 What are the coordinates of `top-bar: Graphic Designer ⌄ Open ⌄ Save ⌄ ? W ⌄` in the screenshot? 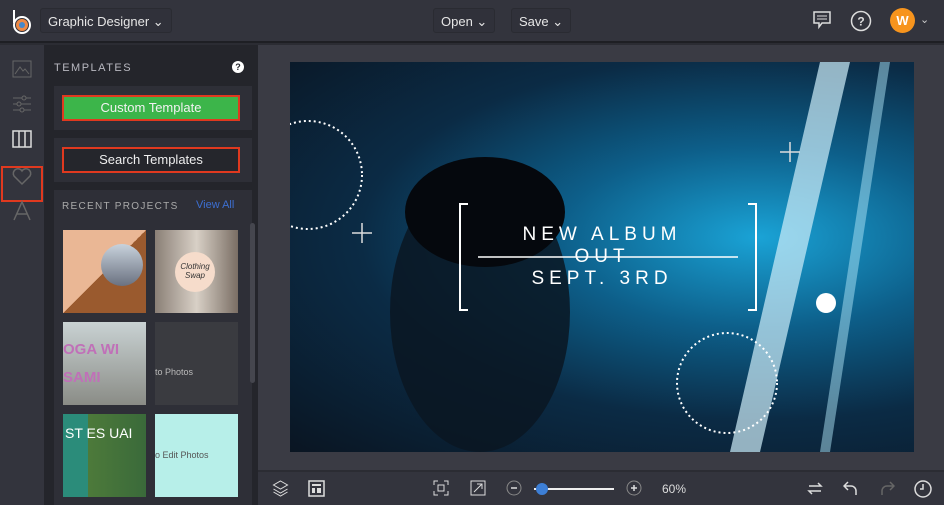 It's located at (472, 21).